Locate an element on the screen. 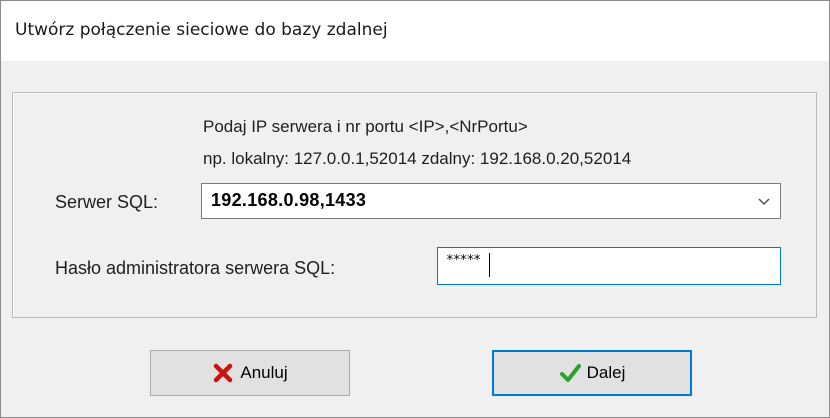  chevron-down-icon is located at coordinates (764, 201).